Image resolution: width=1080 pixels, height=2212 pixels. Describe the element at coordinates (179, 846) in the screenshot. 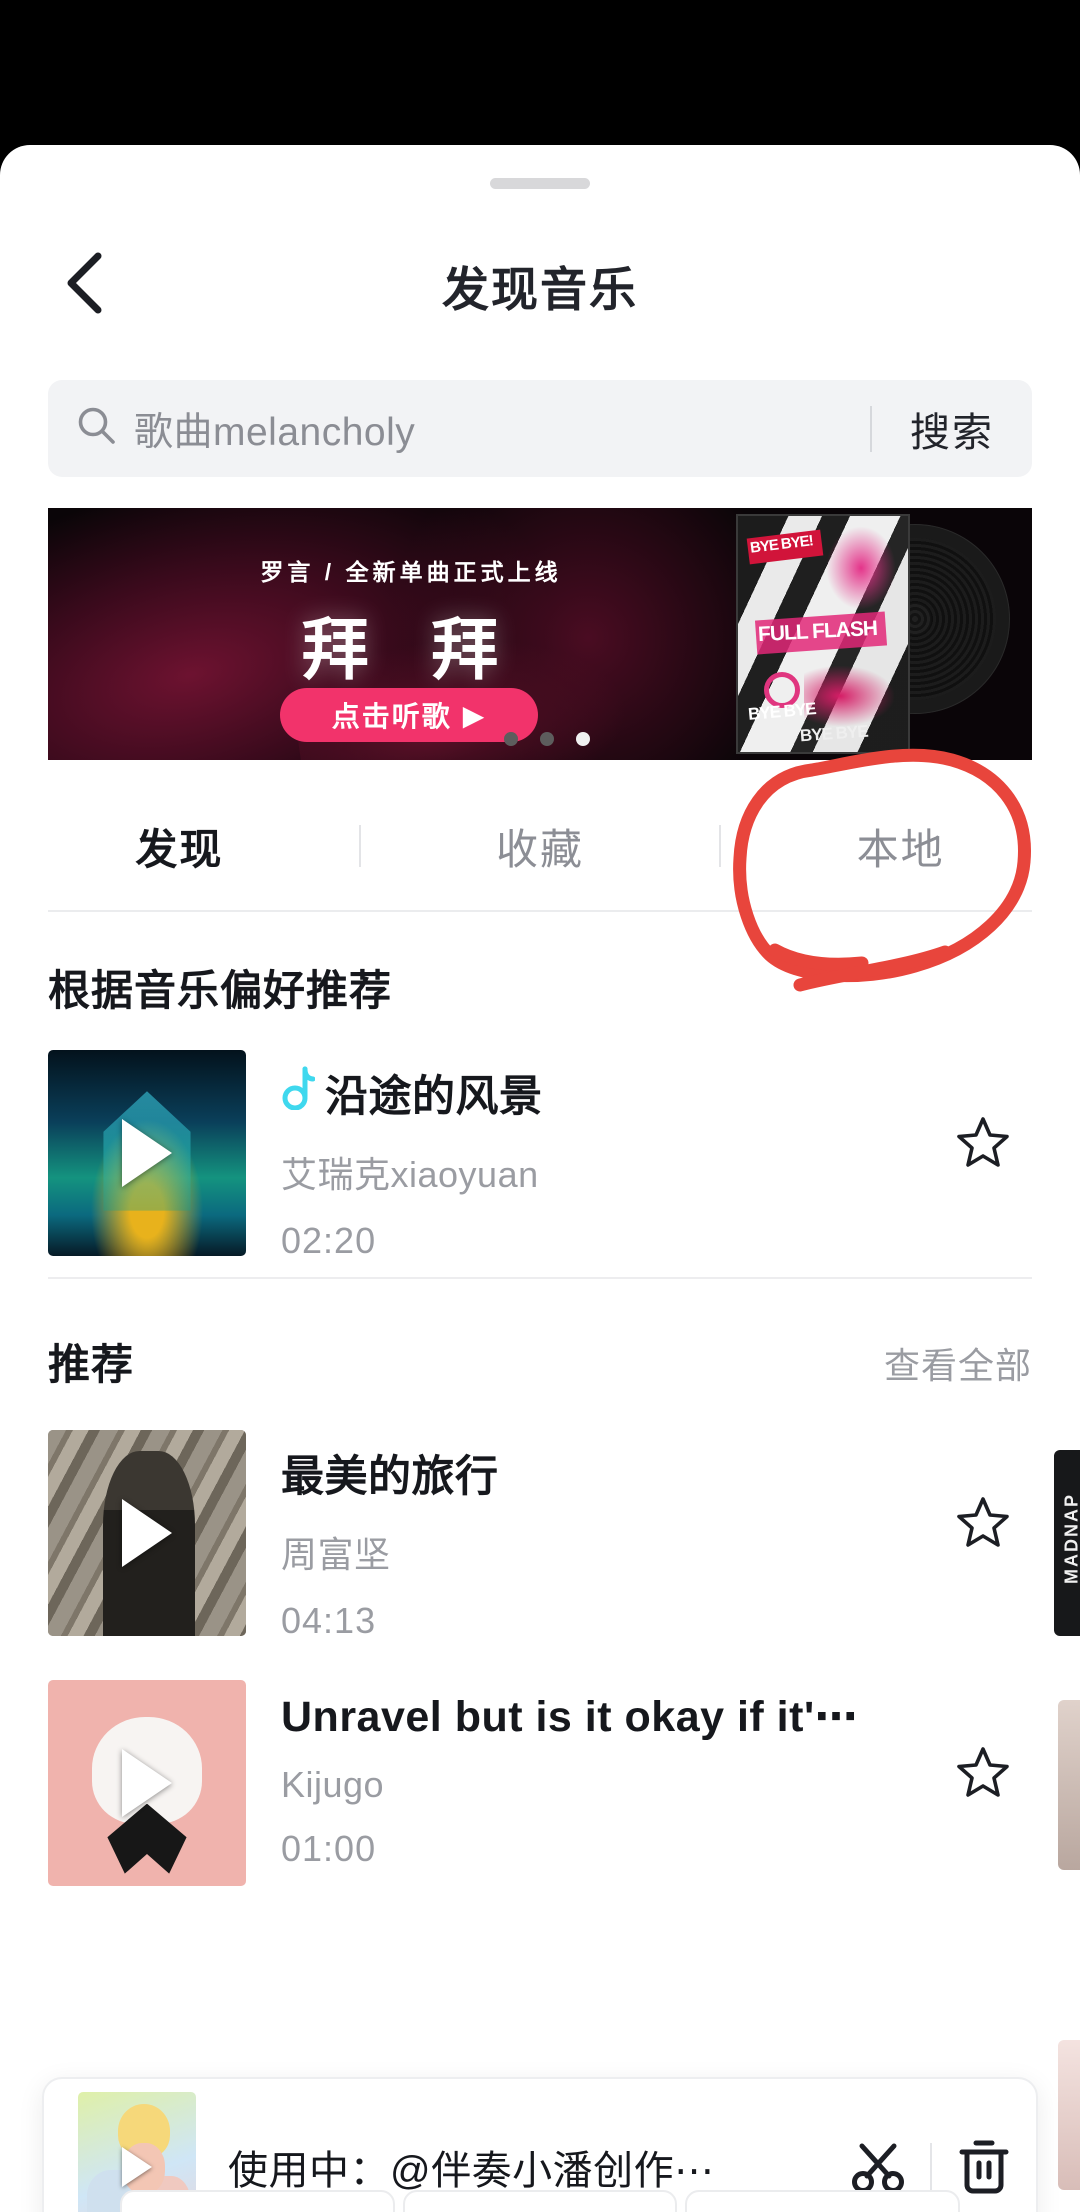

I see `tab-discover: 发现` at that location.